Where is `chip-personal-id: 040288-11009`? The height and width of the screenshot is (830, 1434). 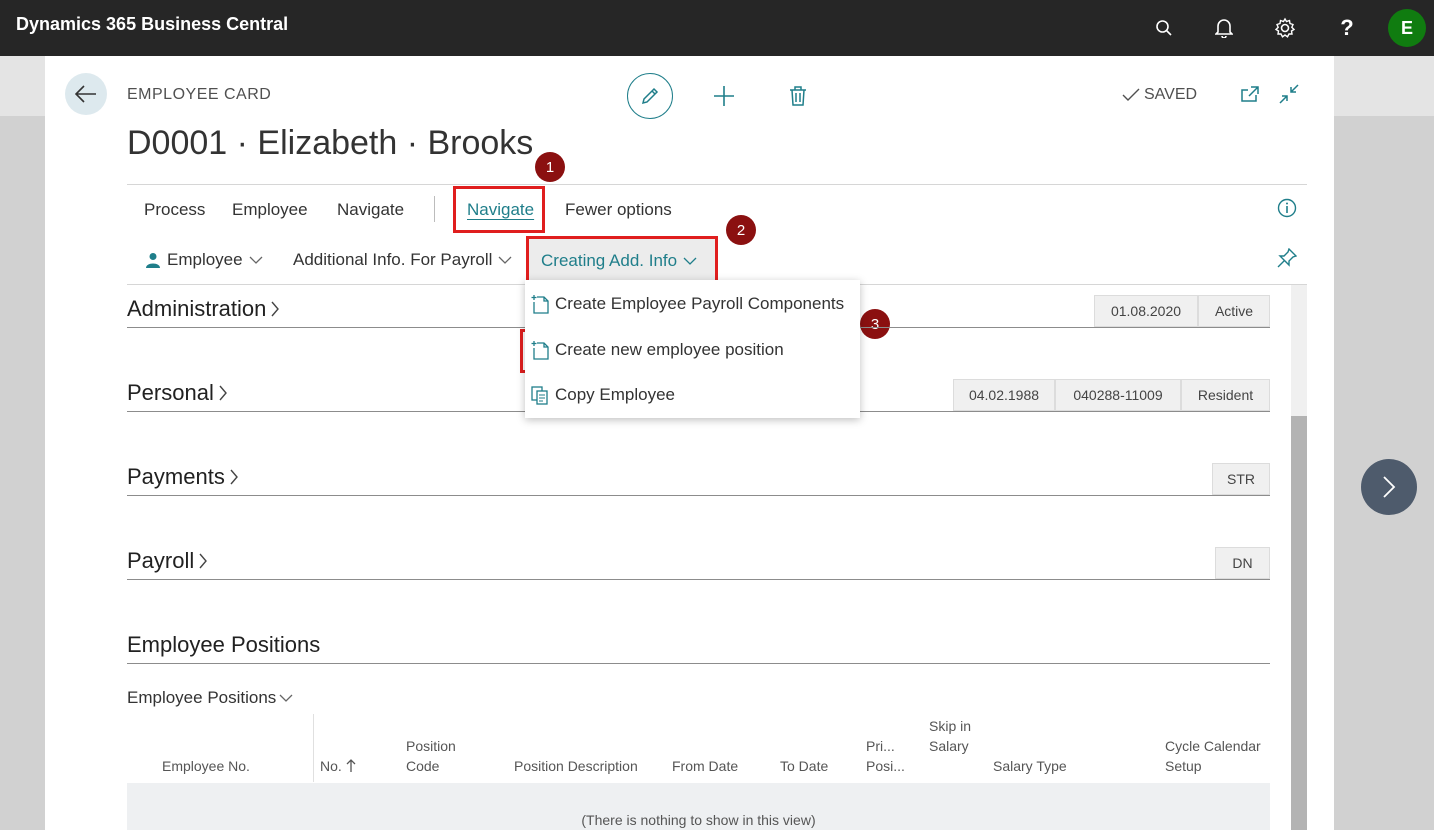 chip-personal-id: 040288-11009 is located at coordinates (1118, 395).